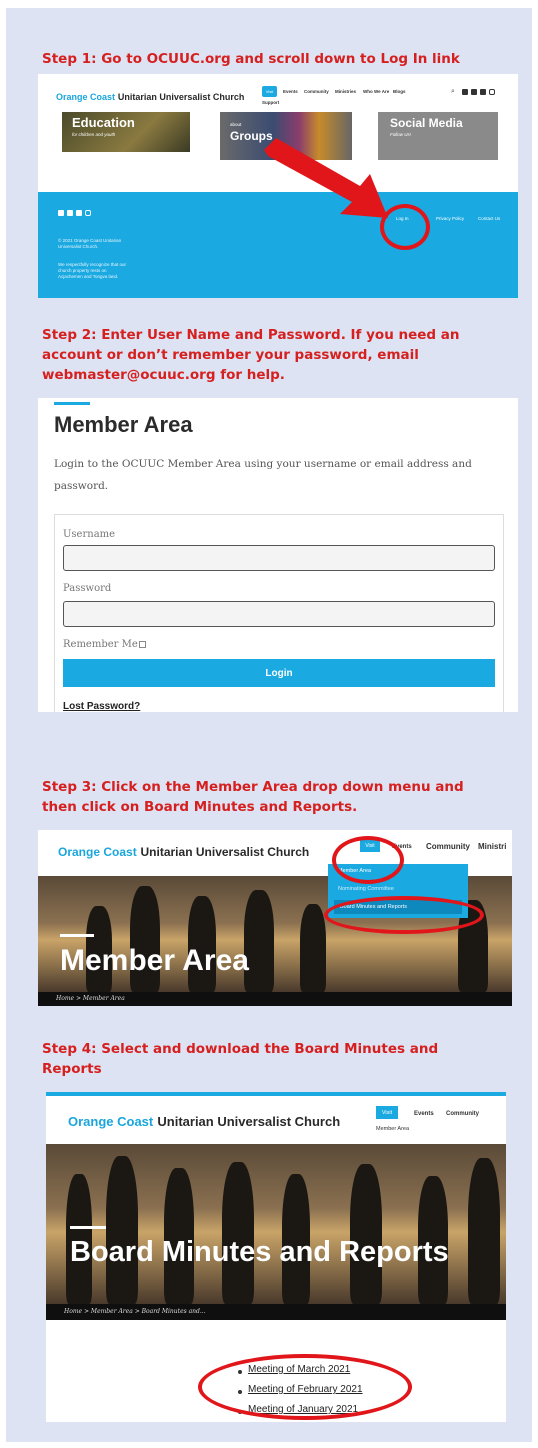 This screenshot has height=1448, width=538. What do you see at coordinates (305, 1387) in the screenshot?
I see `meetings-list-highlight` at bounding box center [305, 1387].